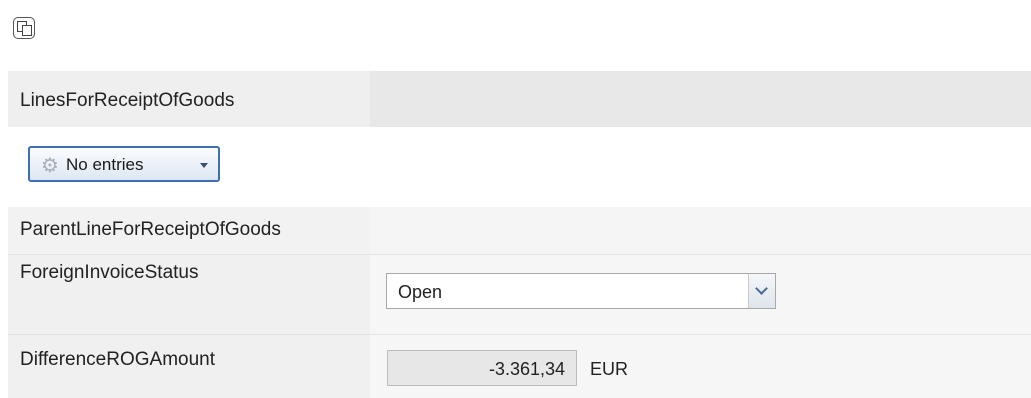 This screenshot has height=398, width=1031. I want to click on parent-line-row: ParentLineForReceiptOfGoods, so click(519, 231).